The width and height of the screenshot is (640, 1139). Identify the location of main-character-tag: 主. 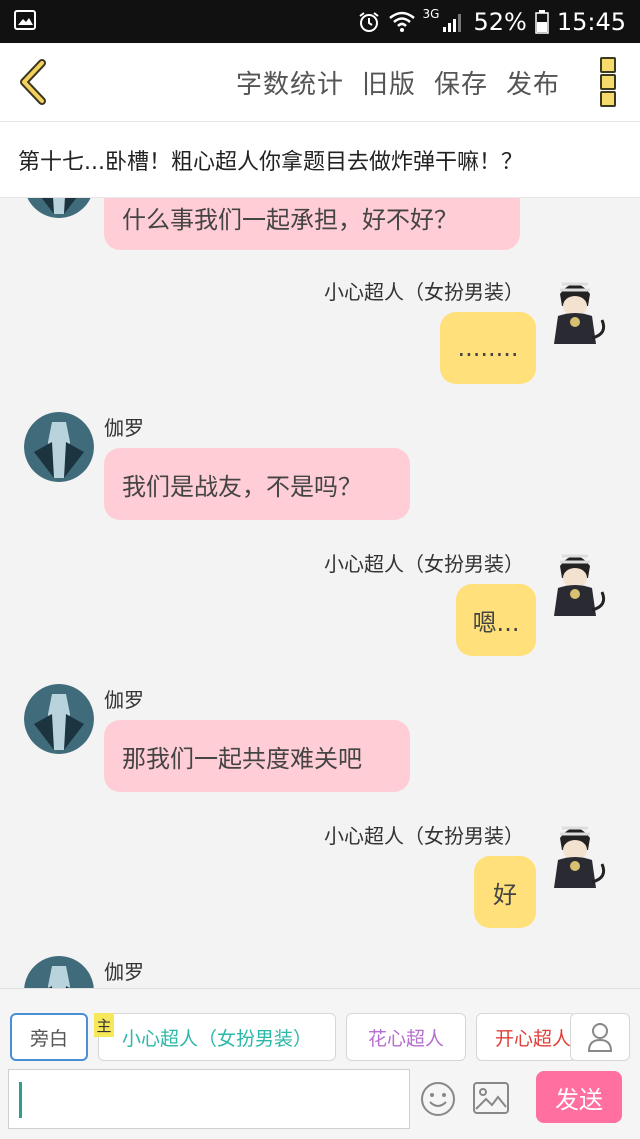
(104, 1025).